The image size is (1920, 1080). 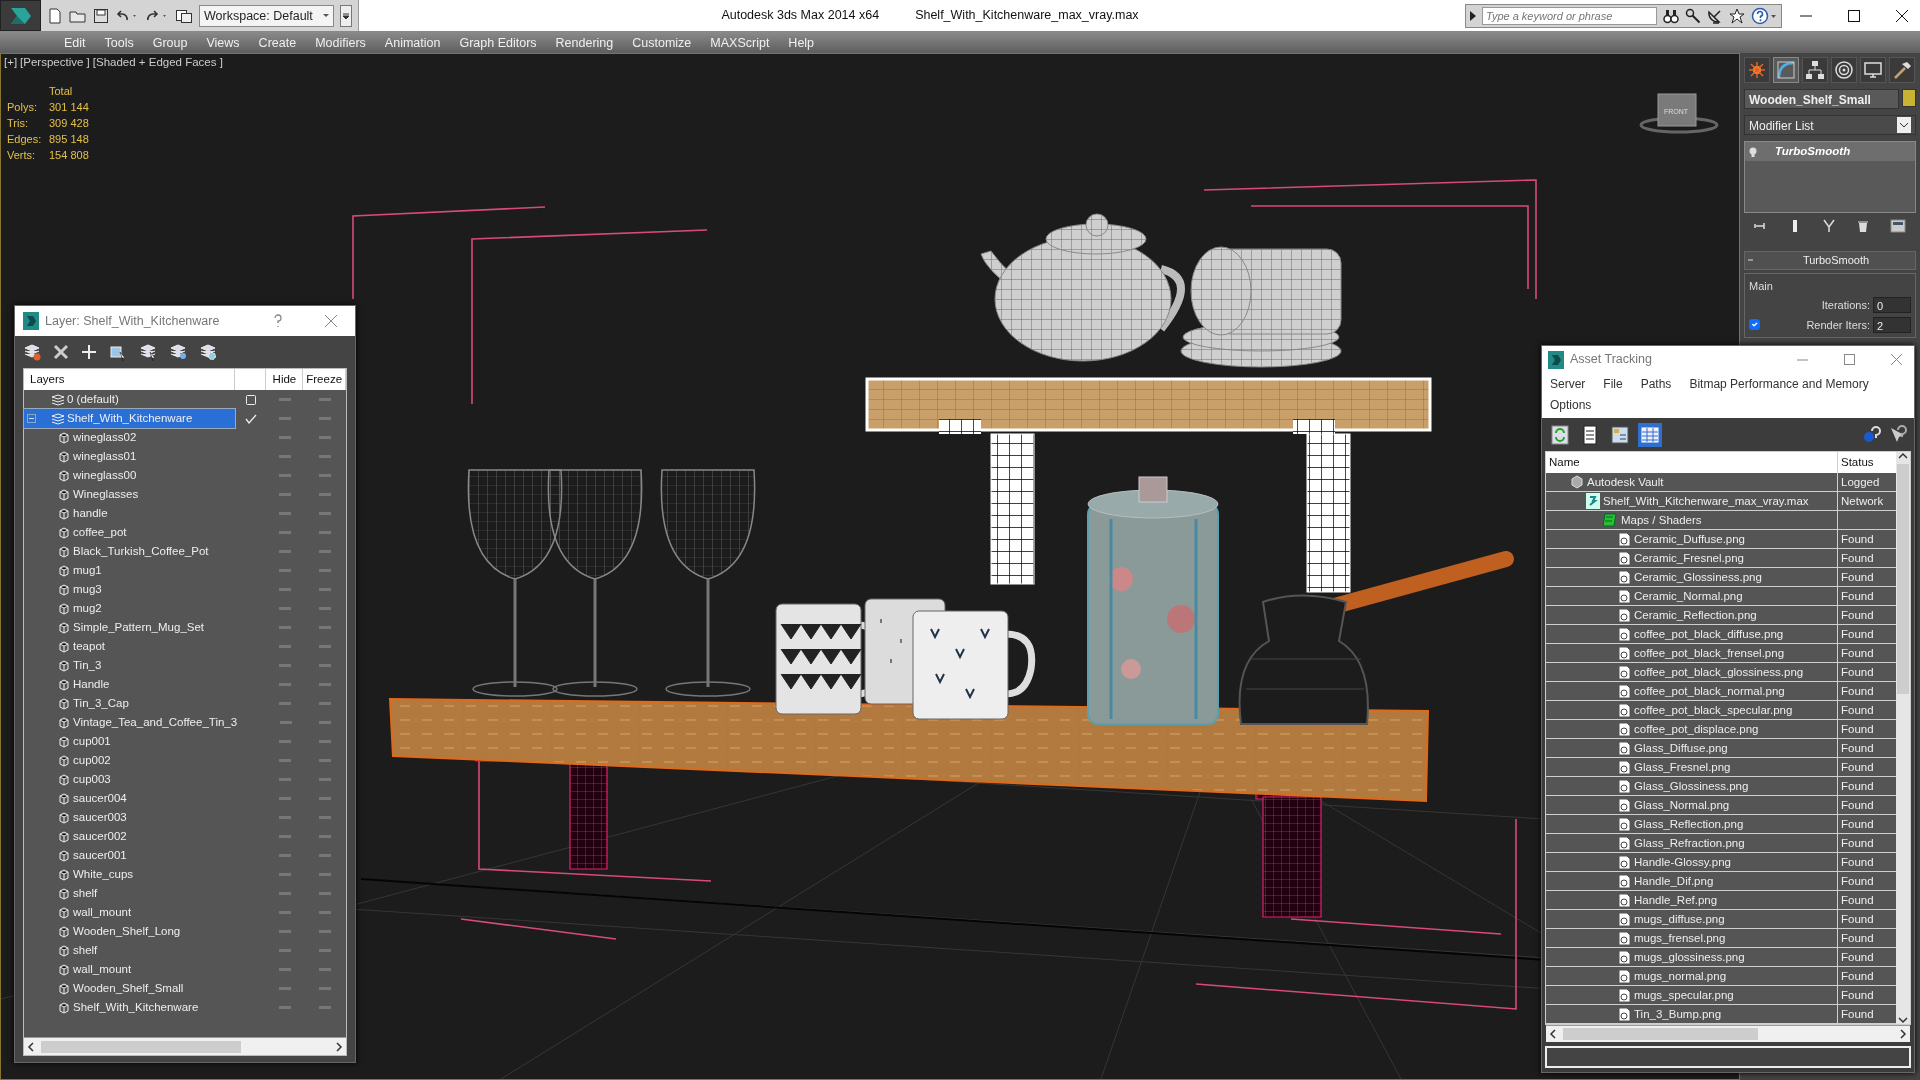 I want to click on help-globe-icon, so click(x=1872, y=434).